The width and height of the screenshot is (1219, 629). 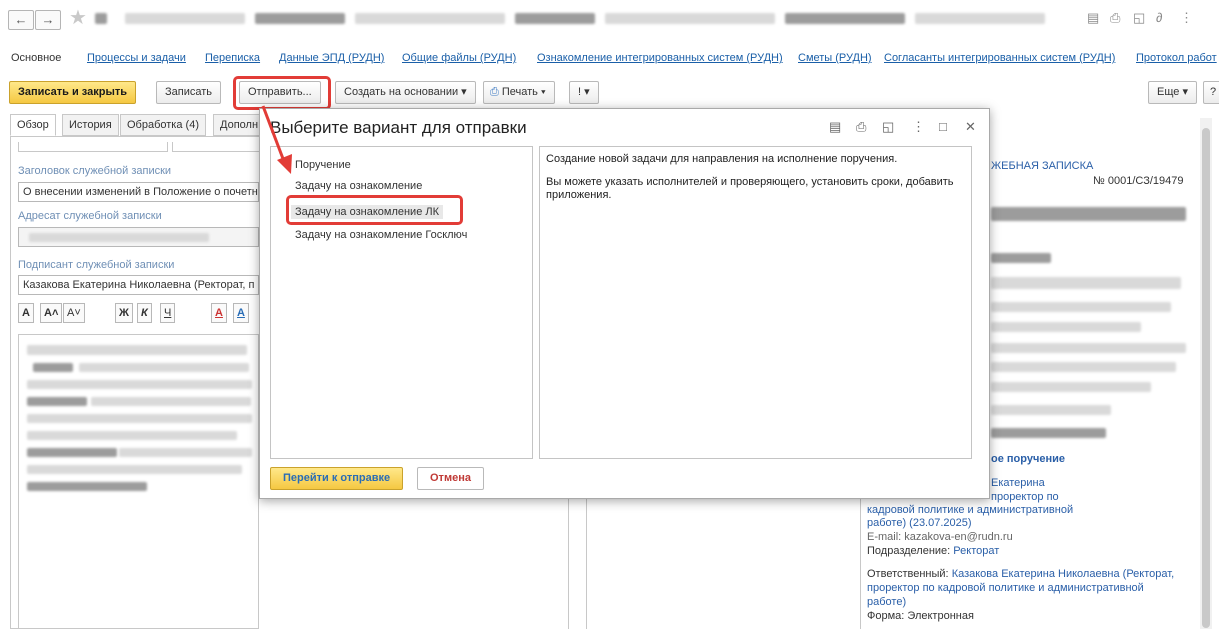 I want to click on link-icon: ∂, so click(x=1159, y=17).